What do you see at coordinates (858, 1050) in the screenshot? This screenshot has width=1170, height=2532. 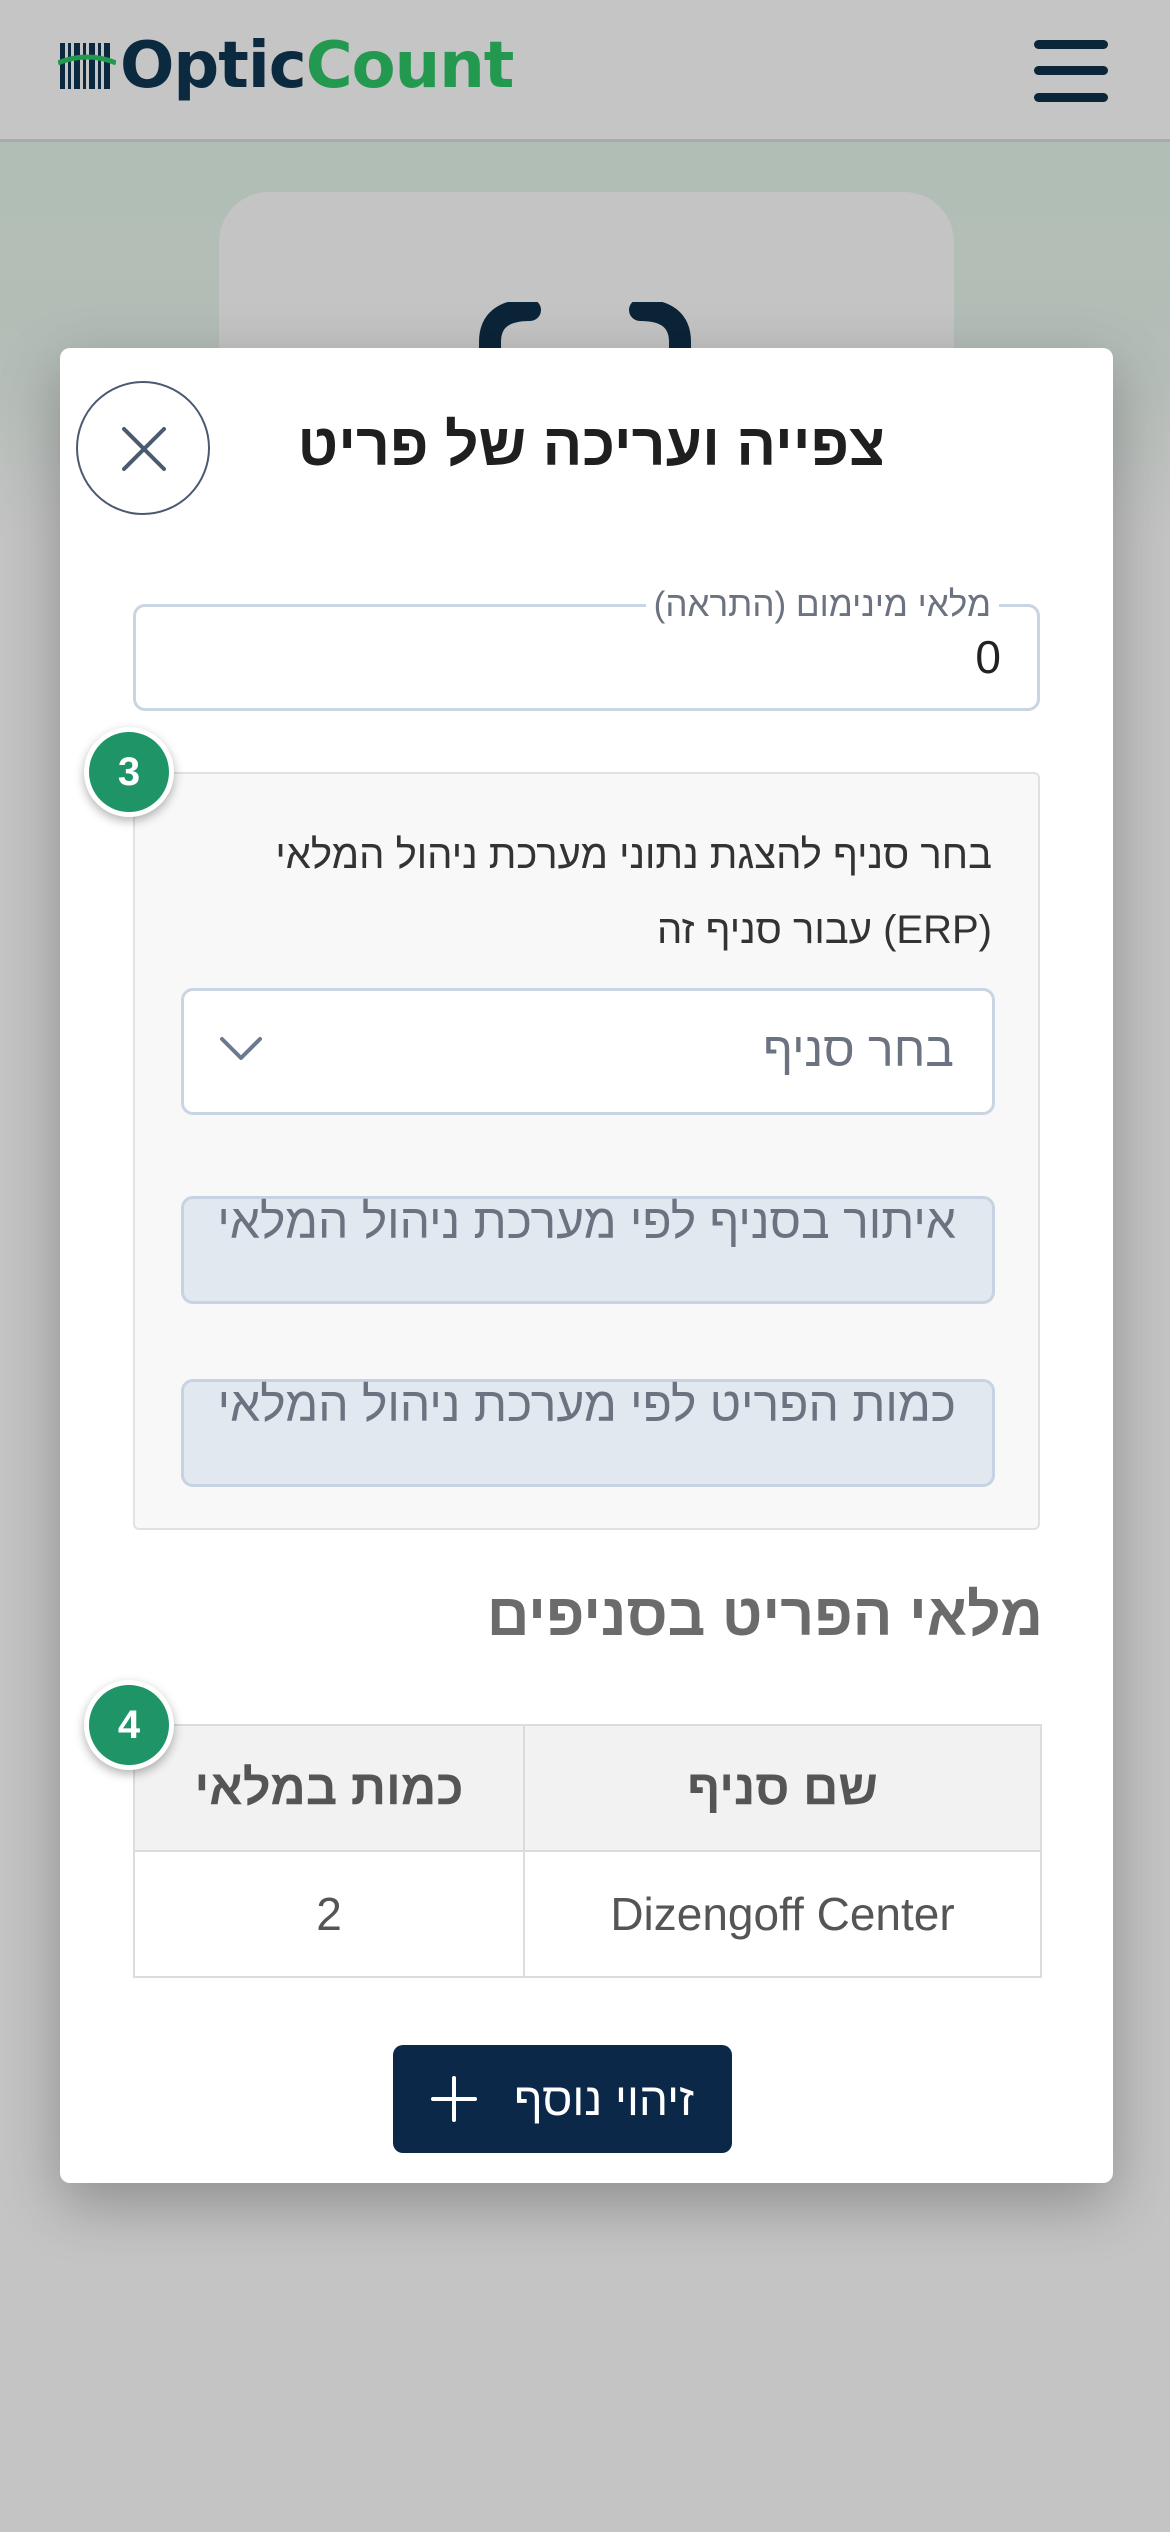 I see `branch-select-placeholder: בחר סניף` at bounding box center [858, 1050].